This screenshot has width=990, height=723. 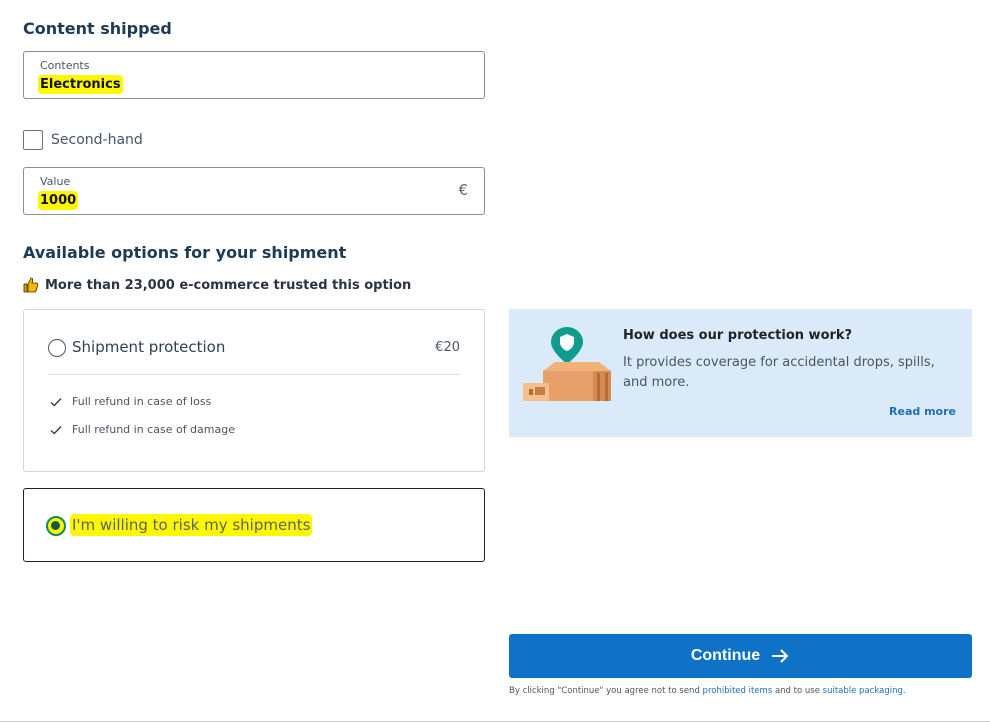 What do you see at coordinates (97, 28) in the screenshot?
I see `content-shipped-title: Content shipped` at bounding box center [97, 28].